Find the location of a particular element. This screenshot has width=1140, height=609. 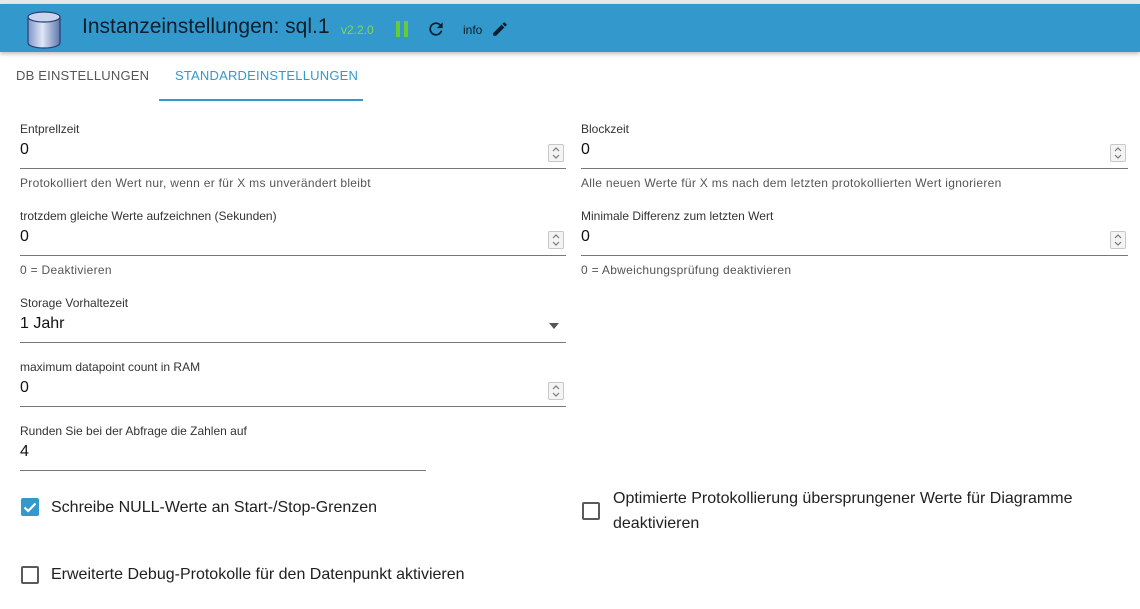

storage-underline is located at coordinates (293, 342).